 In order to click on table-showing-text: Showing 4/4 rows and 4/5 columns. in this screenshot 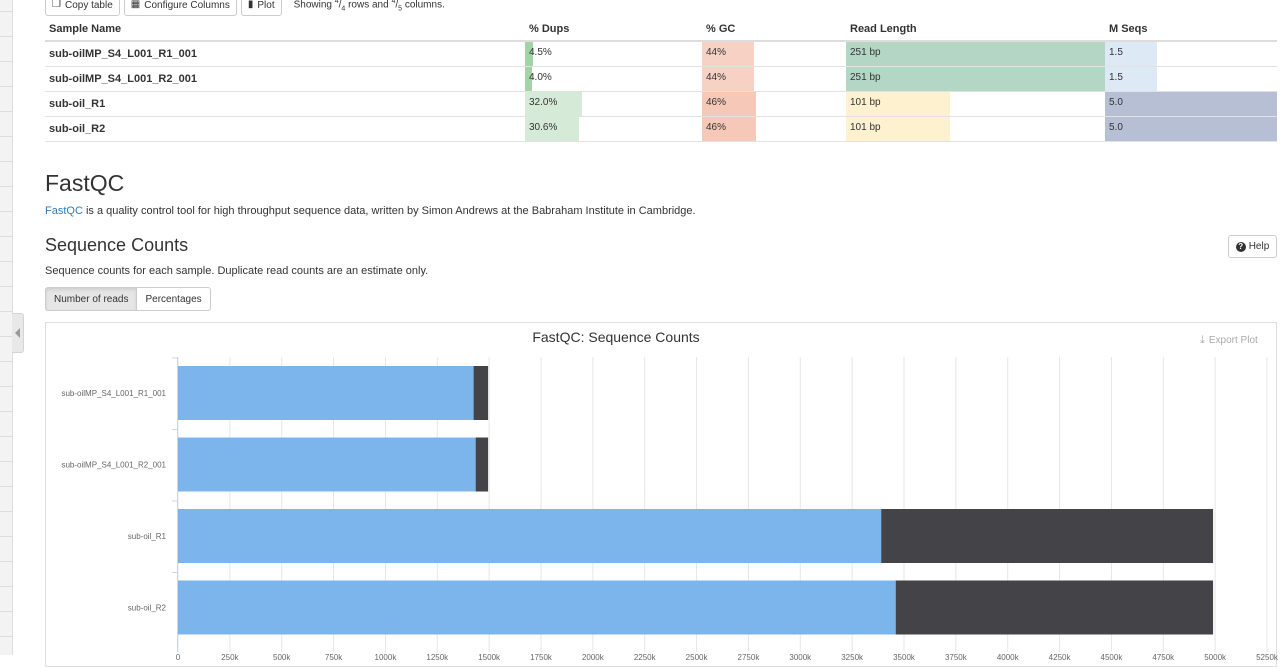, I will do `click(369, 6)`.